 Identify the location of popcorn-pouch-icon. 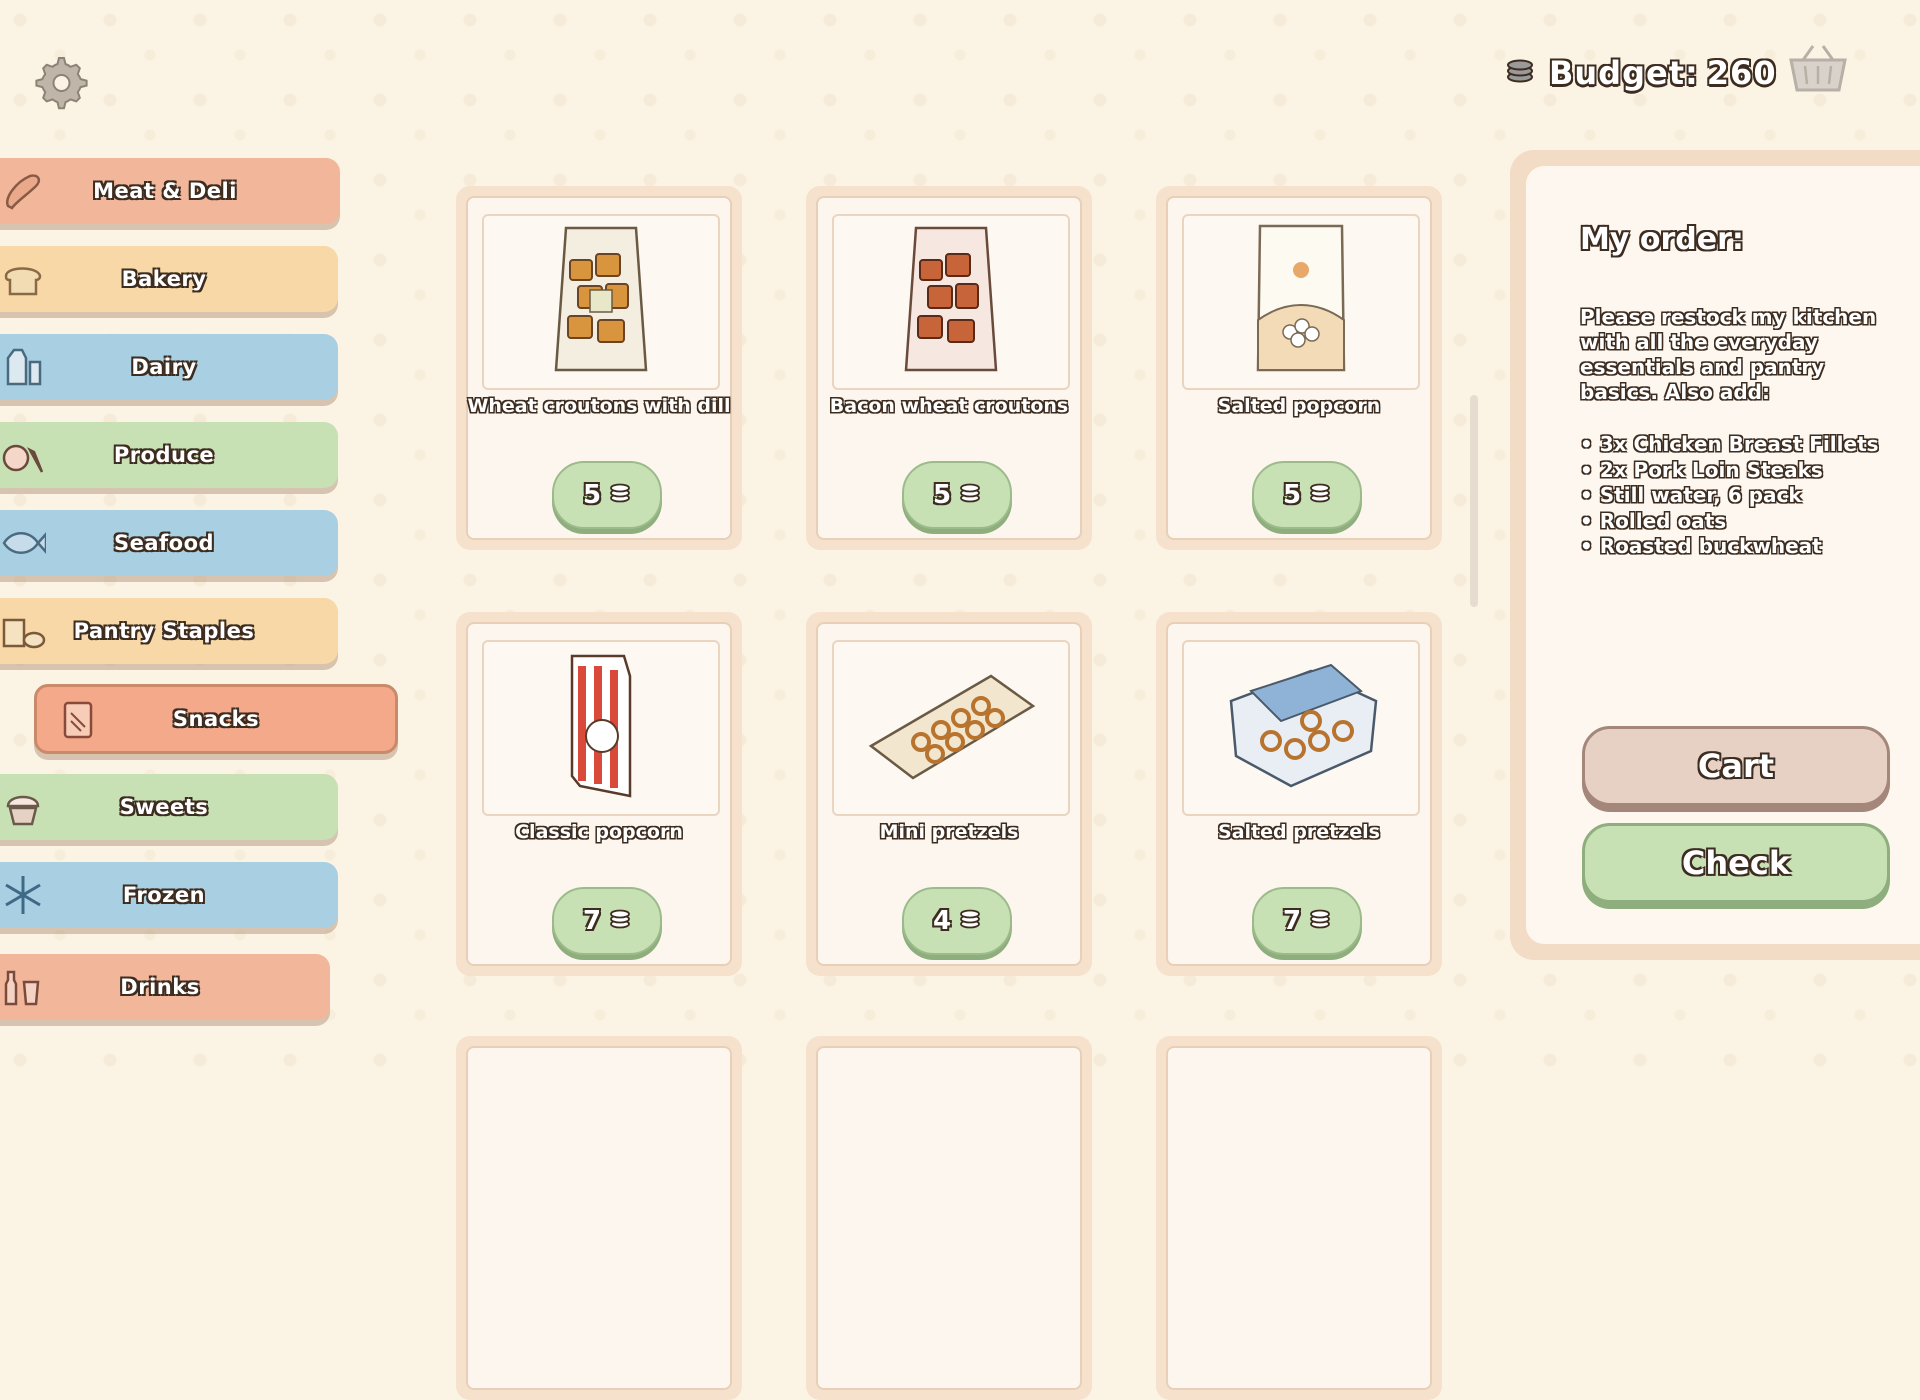
(1301, 302).